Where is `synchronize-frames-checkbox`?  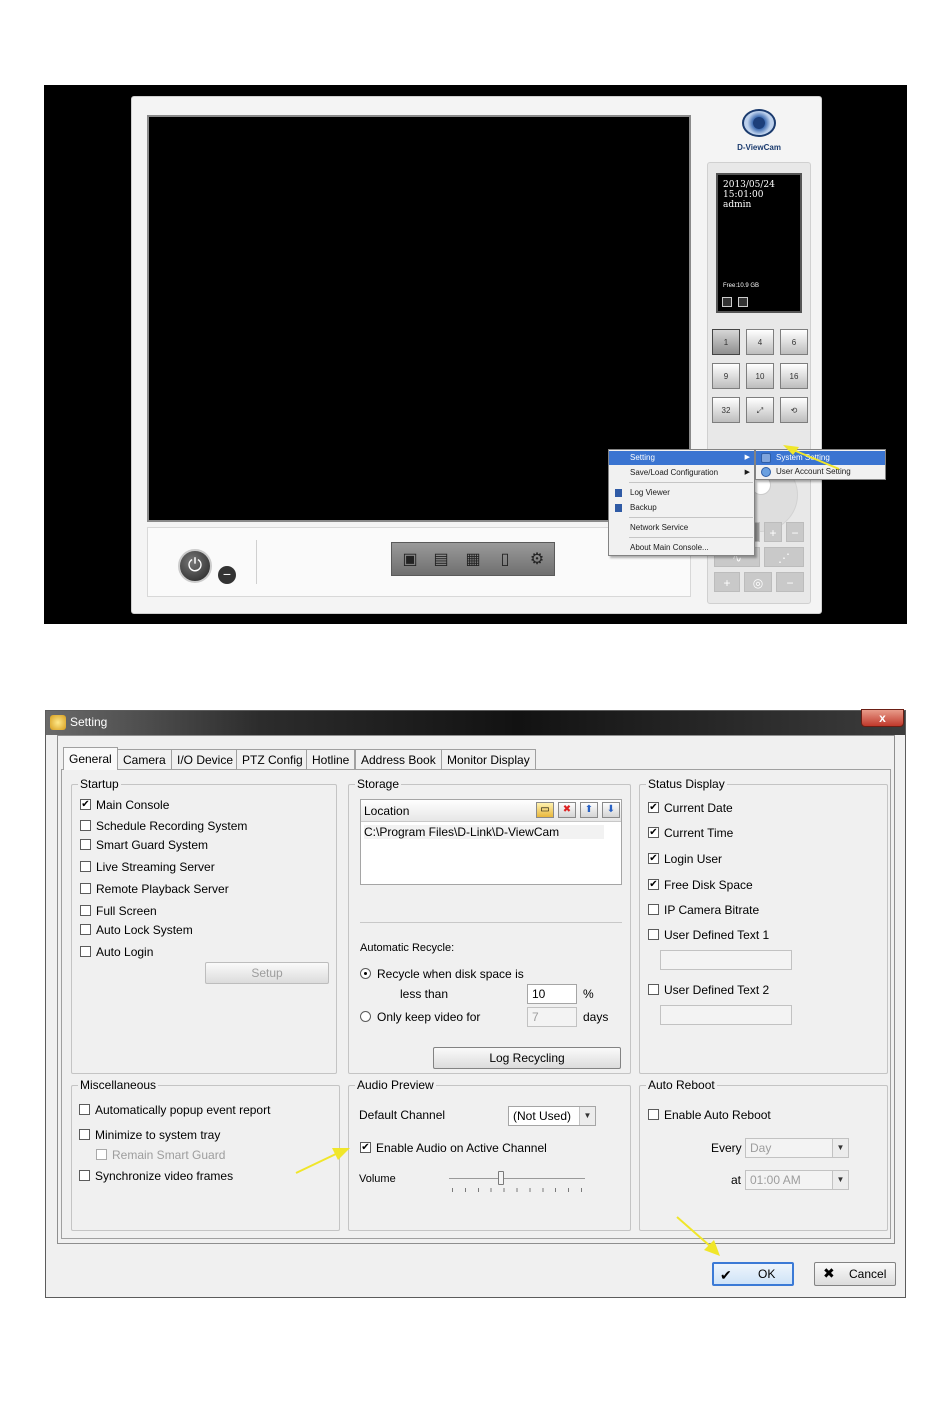
synchronize-frames-checkbox is located at coordinates (84, 1175).